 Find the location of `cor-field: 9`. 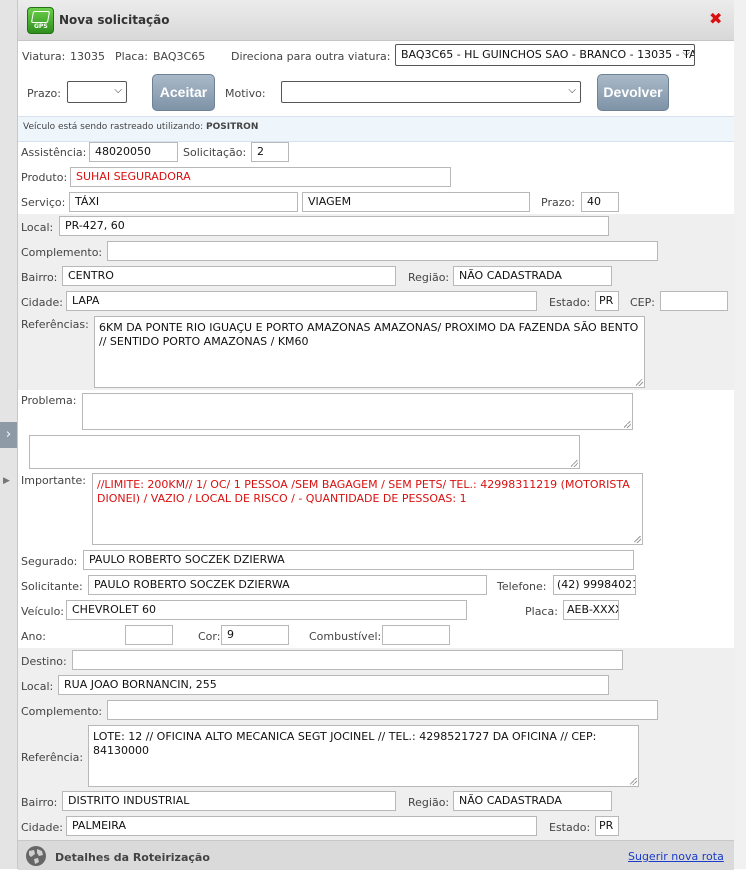

cor-field: 9 is located at coordinates (255, 635).